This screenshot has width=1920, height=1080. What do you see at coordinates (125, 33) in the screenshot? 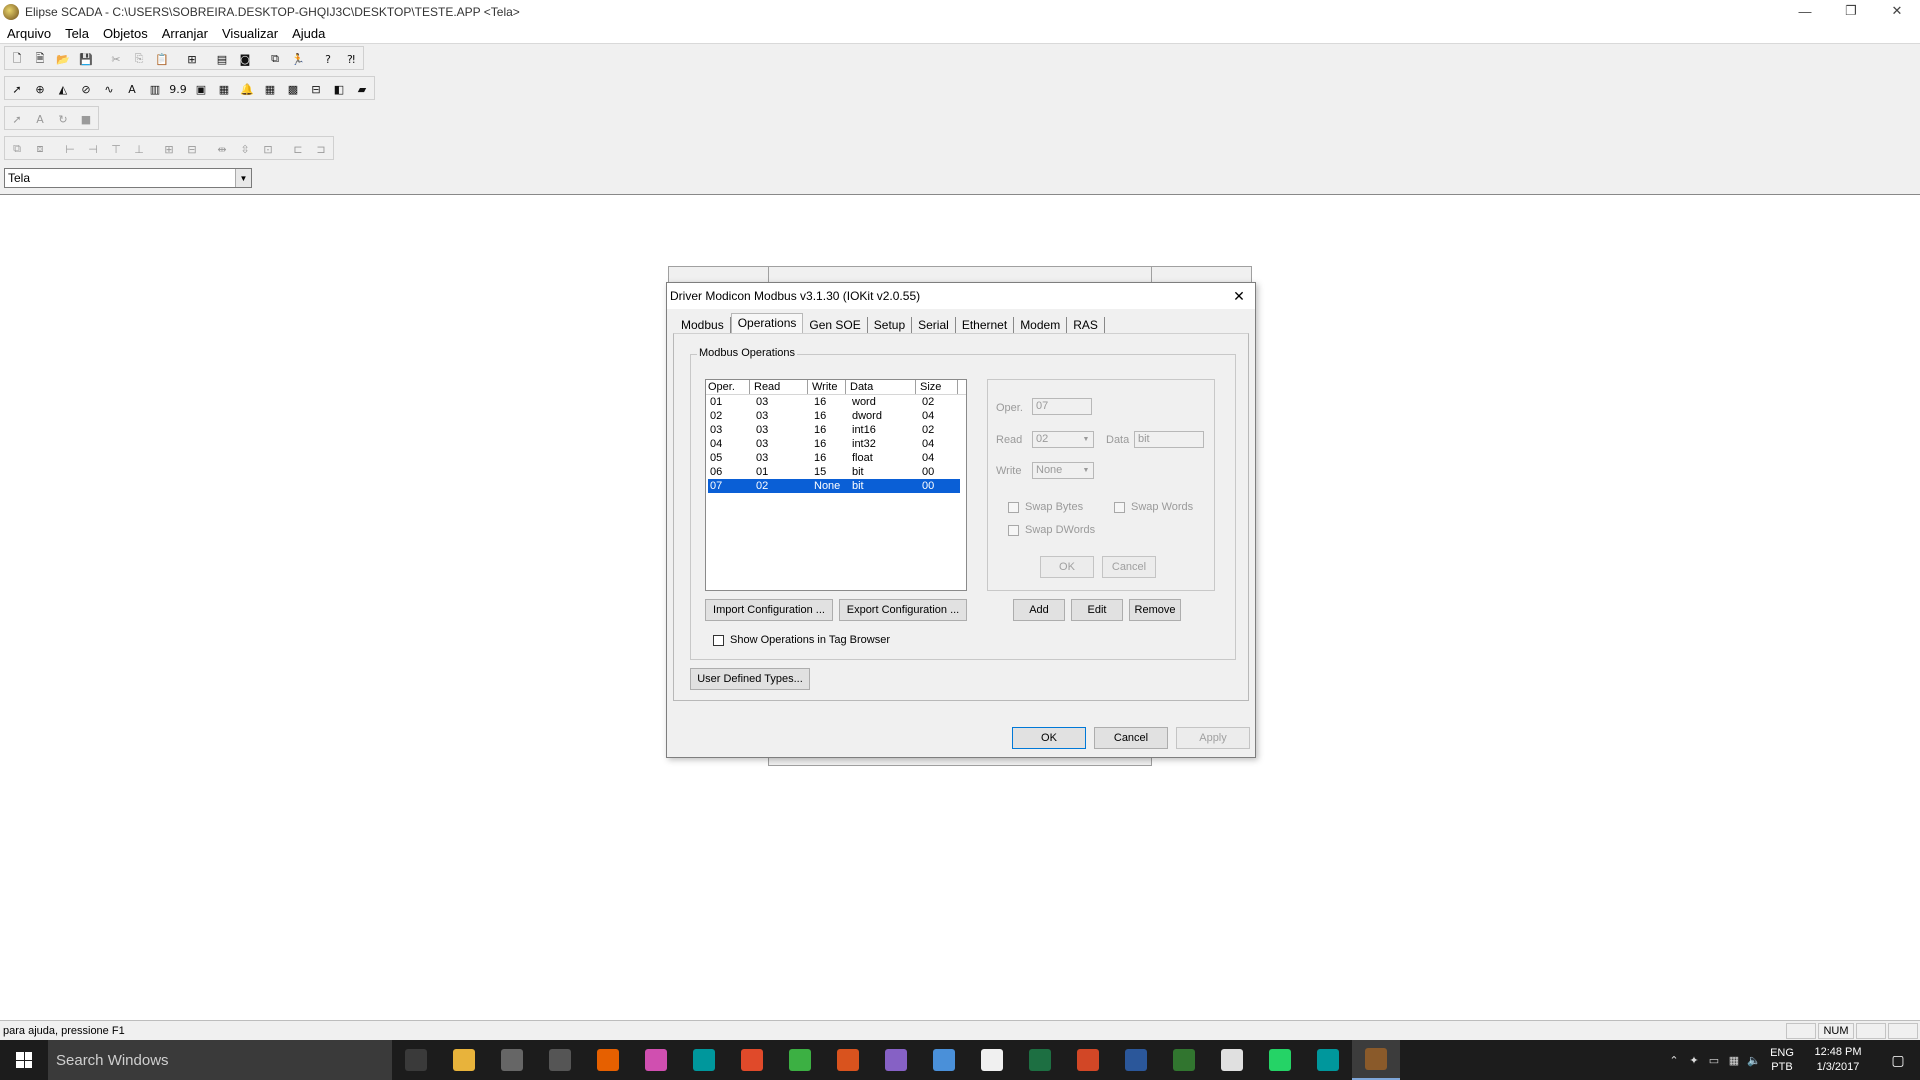
I see `menu-objetos: Objetos` at bounding box center [125, 33].